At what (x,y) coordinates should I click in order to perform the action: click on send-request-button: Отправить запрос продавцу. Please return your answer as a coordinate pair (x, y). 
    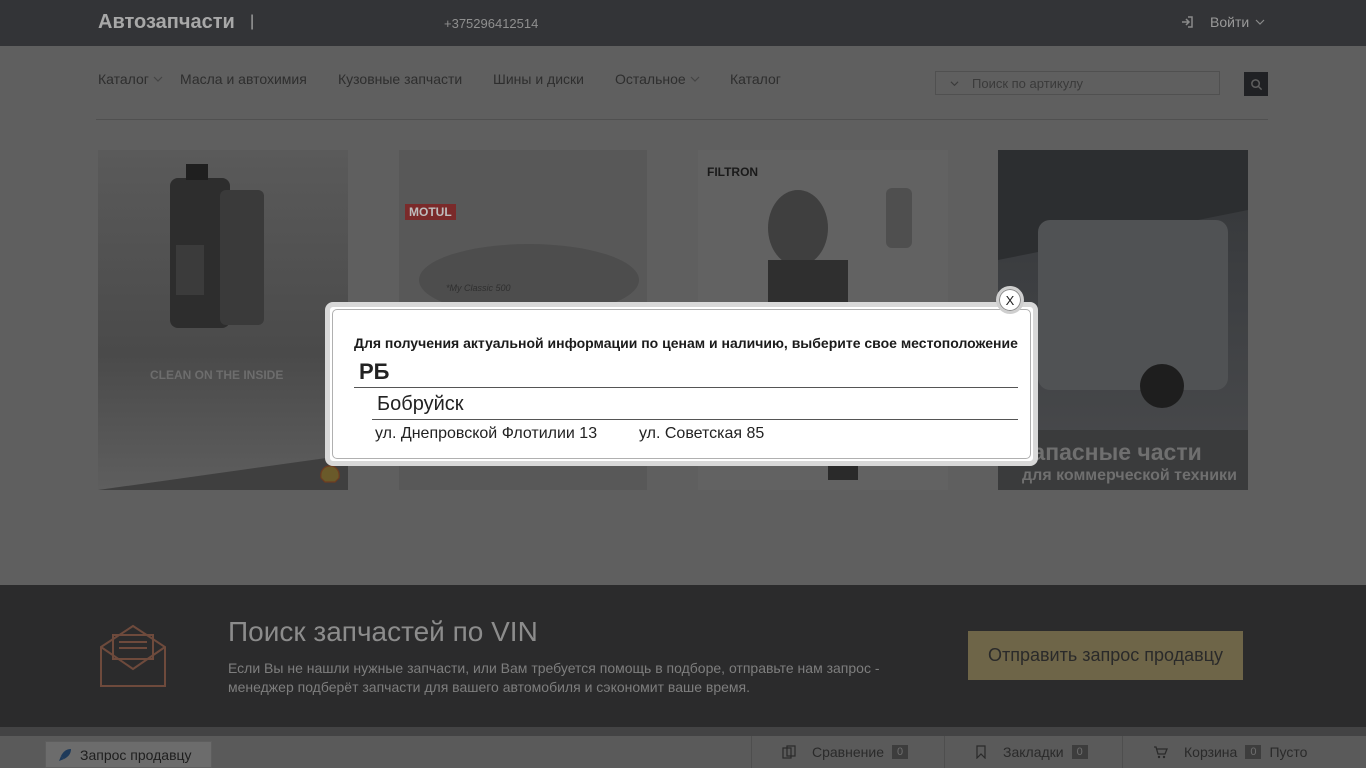
    Looking at the image, I should click on (1105, 655).